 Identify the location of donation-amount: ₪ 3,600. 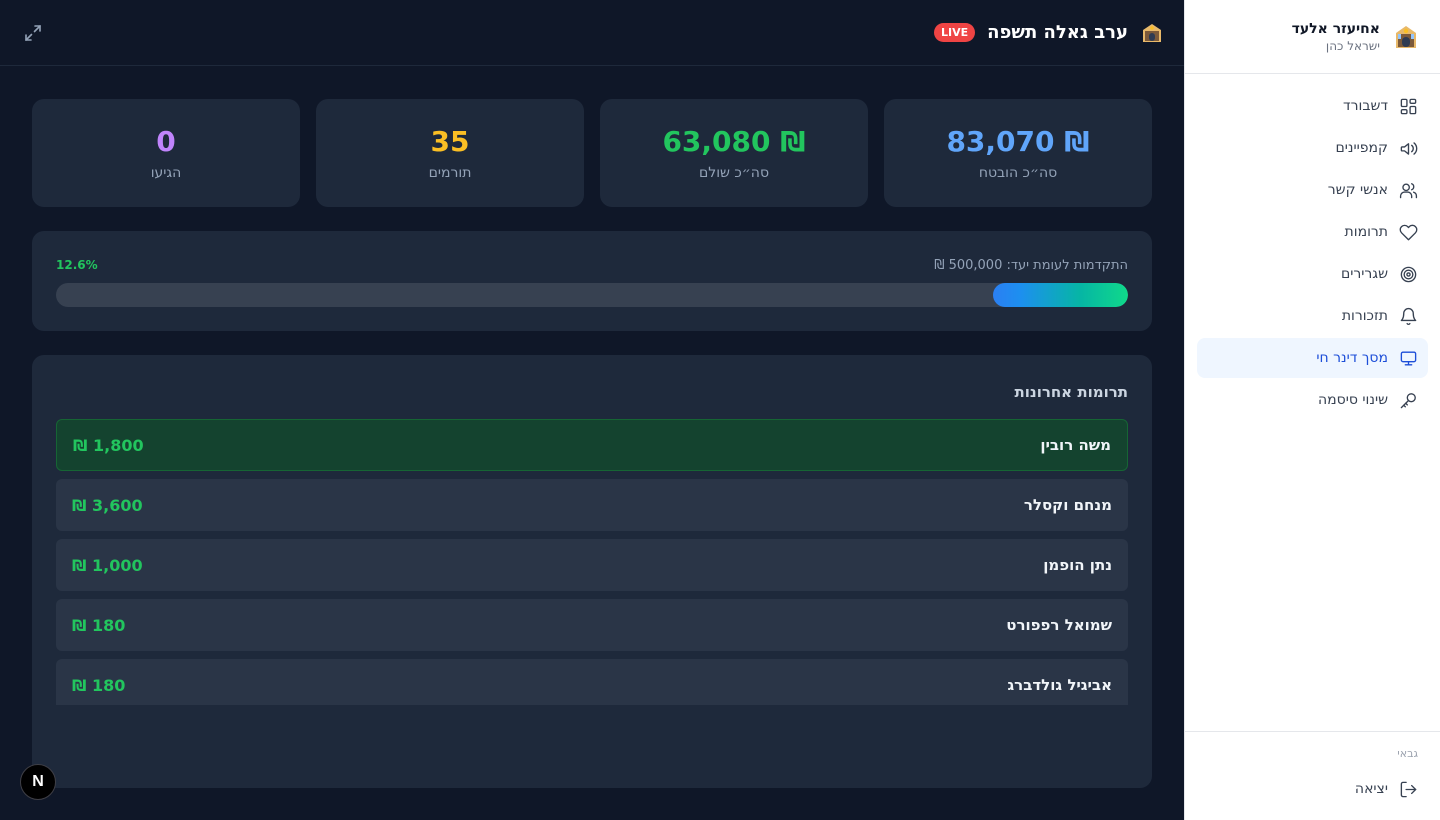
(107, 505).